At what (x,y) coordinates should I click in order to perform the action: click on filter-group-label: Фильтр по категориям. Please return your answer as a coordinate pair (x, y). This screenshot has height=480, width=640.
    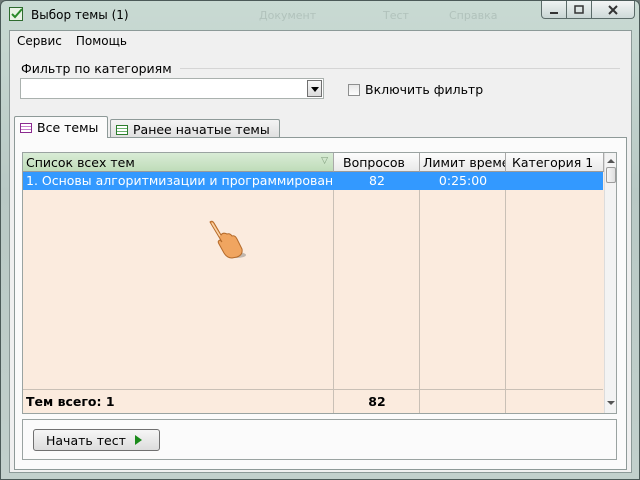
    Looking at the image, I should click on (96, 68).